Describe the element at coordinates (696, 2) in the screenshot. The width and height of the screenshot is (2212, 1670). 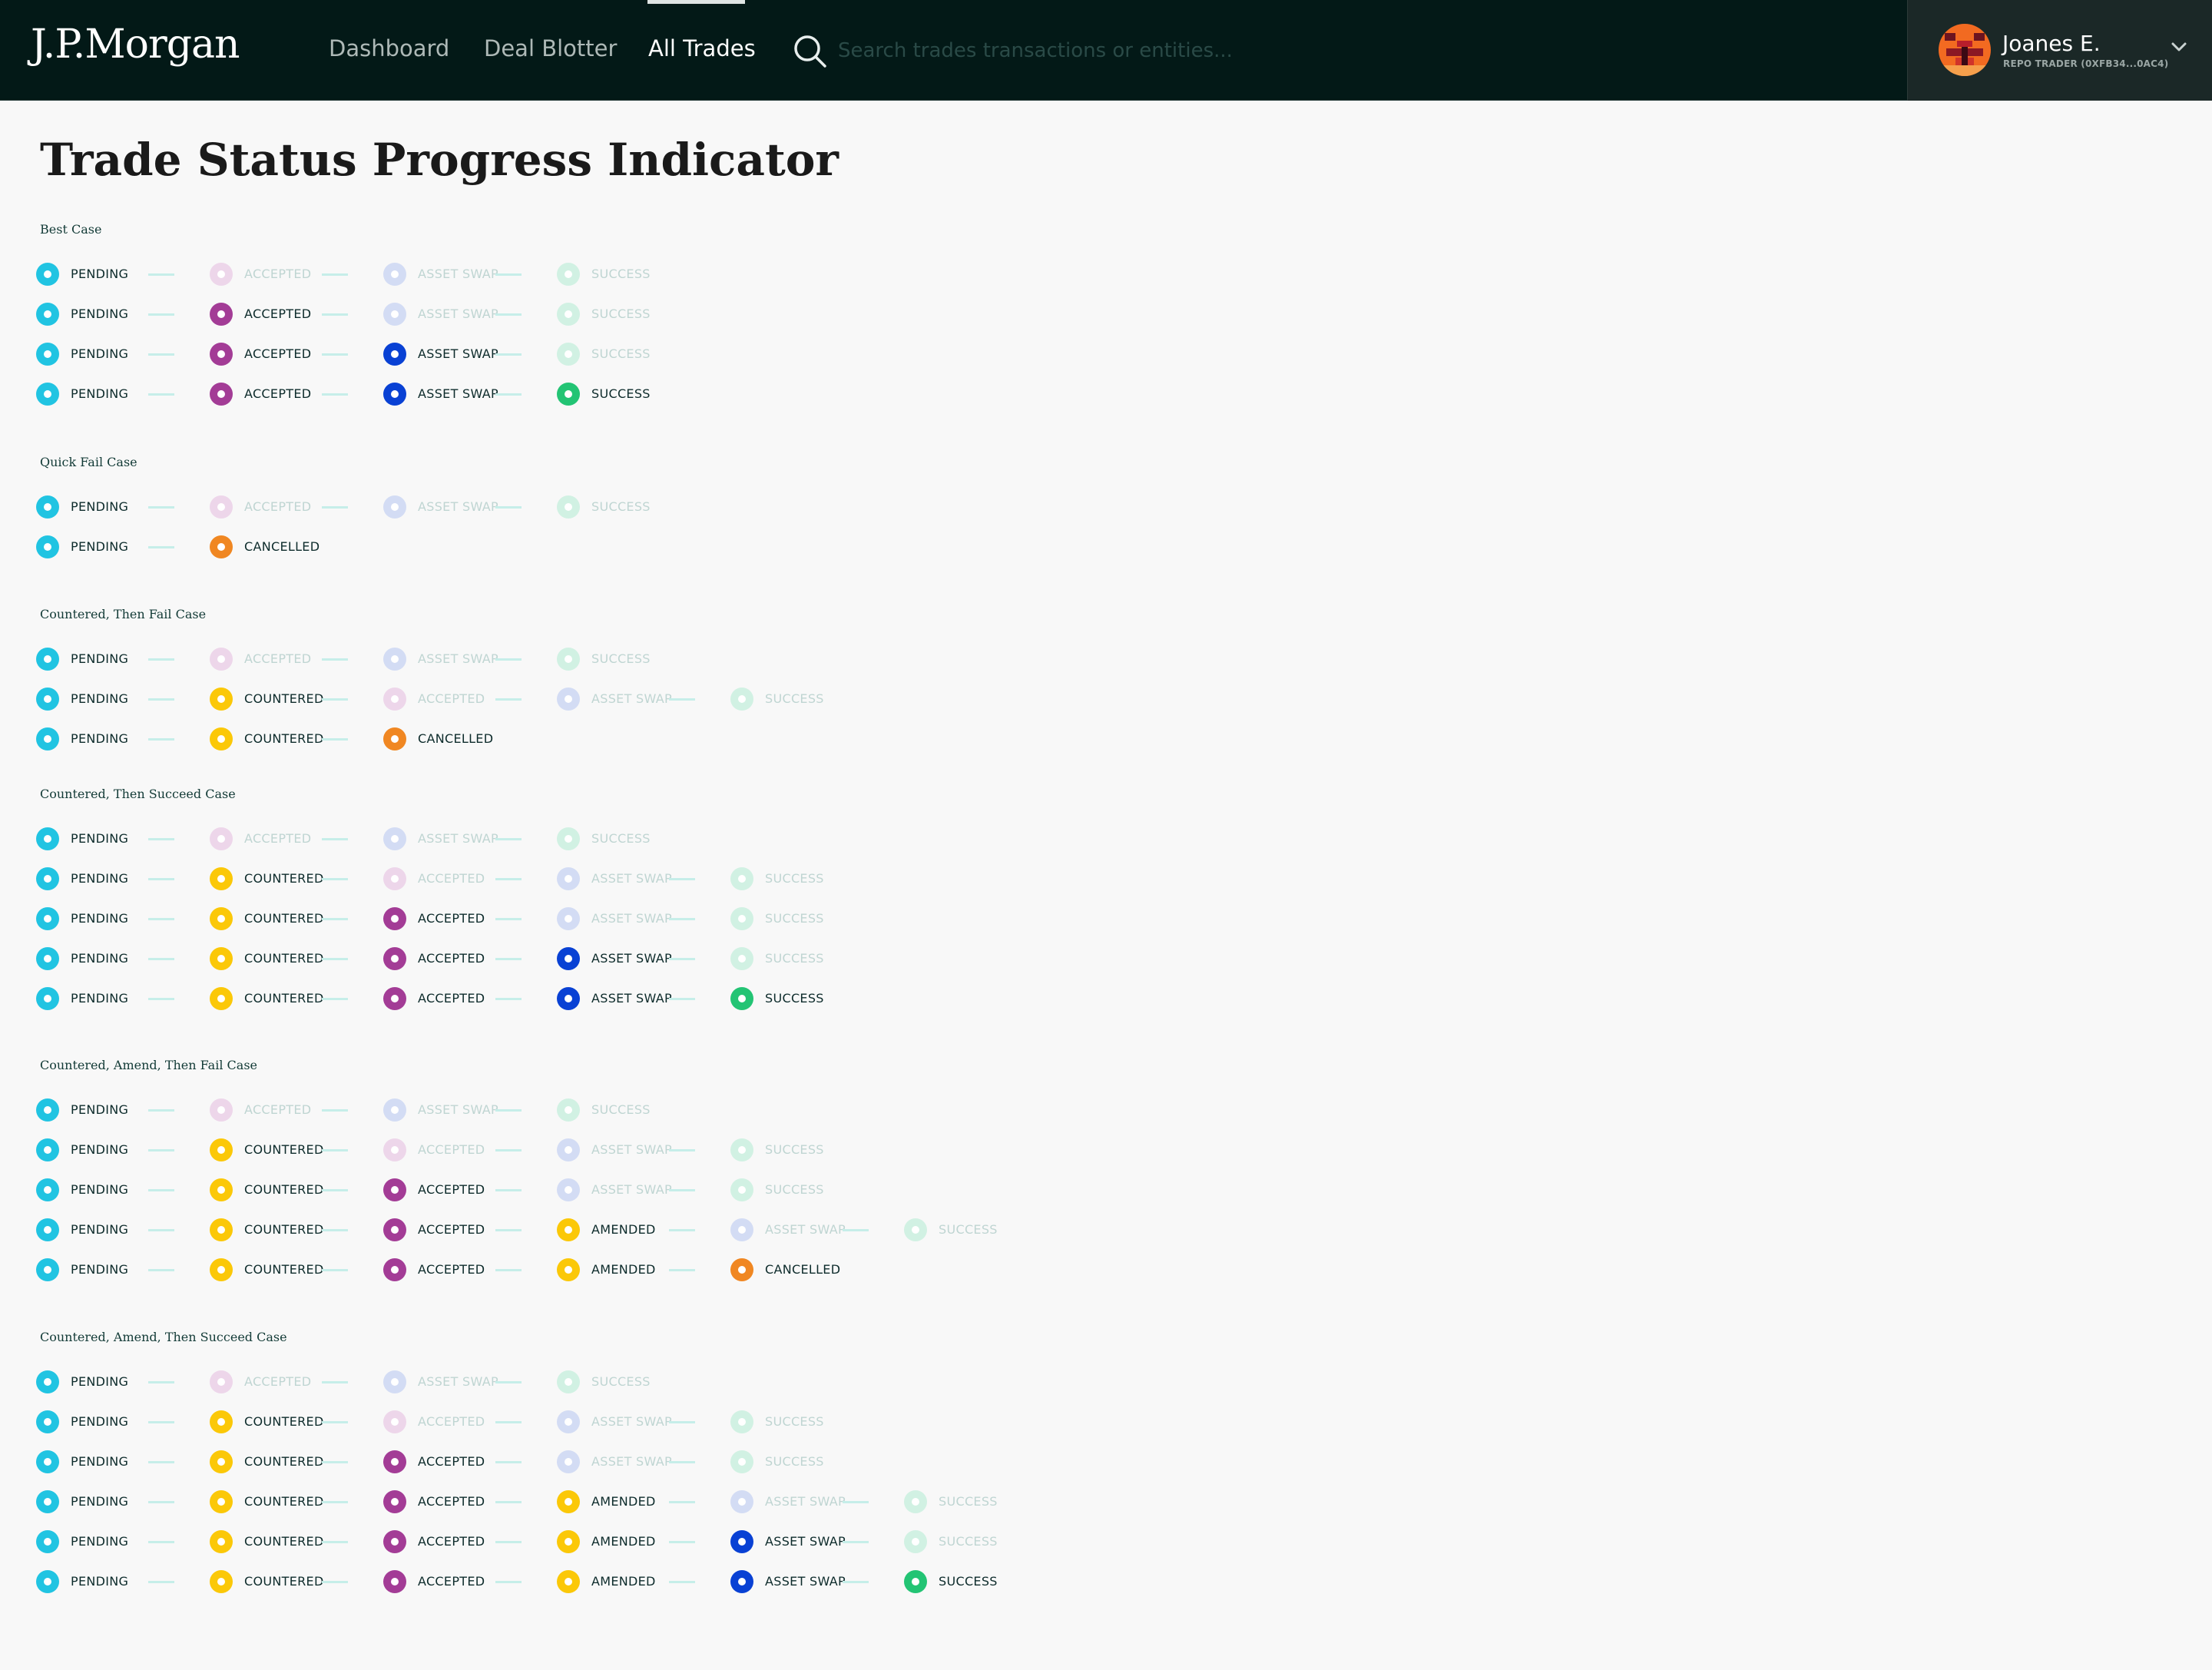
I see `active-tab-indicator` at that location.